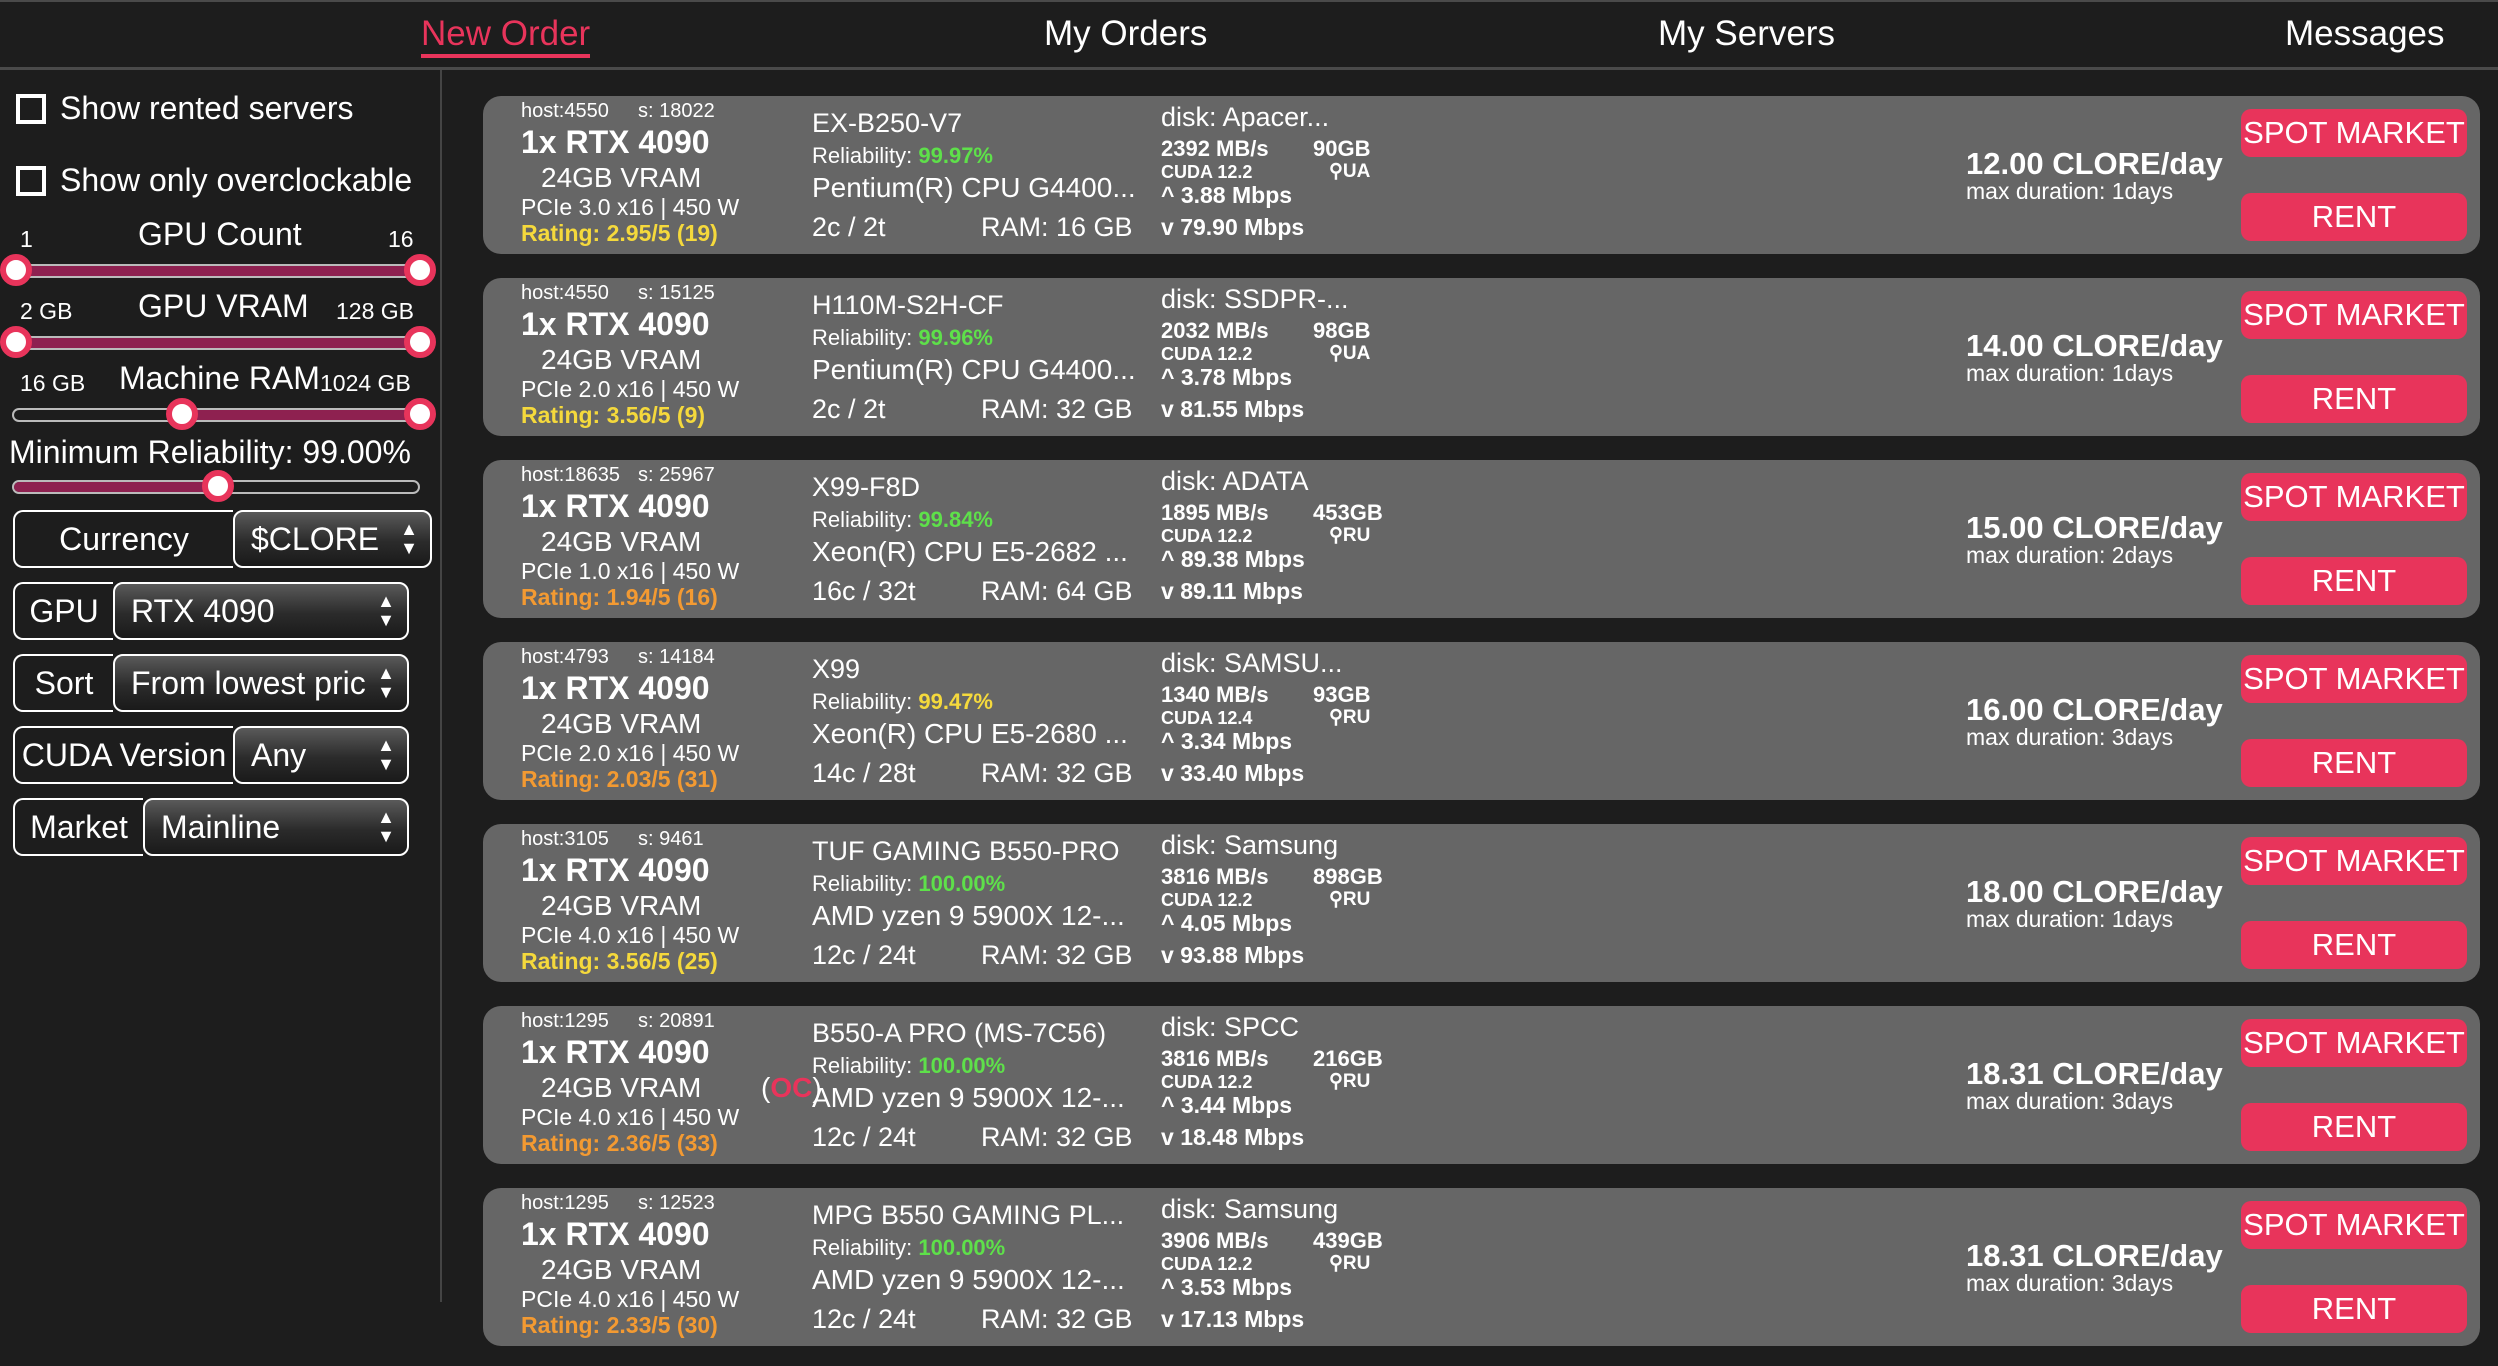  What do you see at coordinates (1232, 409) in the screenshot?
I see `download-speed: v 81.55 Mbps` at bounding box center [1232, 409].